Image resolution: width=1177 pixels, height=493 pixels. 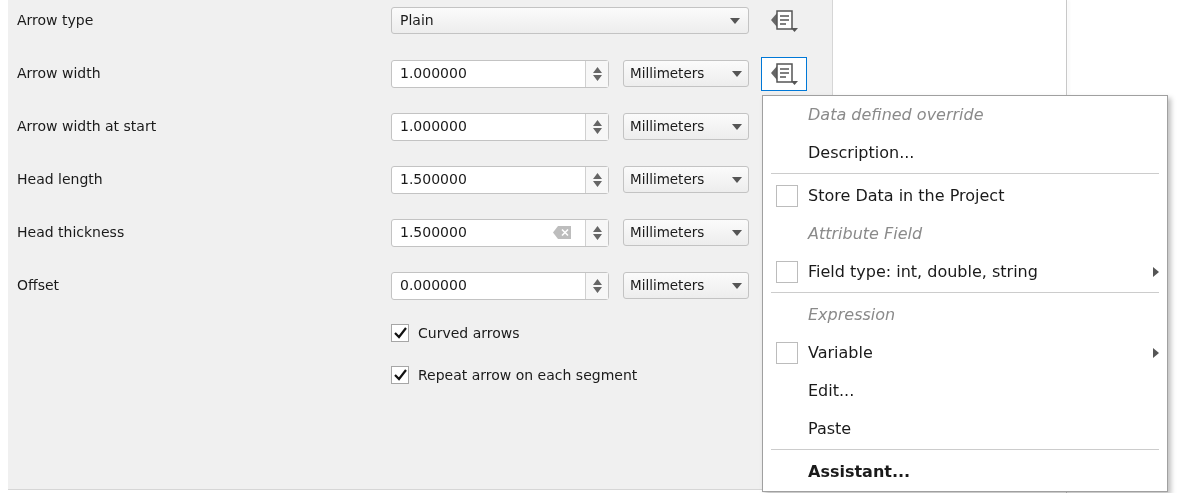 I want to click on arrow-type-dropdown: Plain, so click(x=570, y=20).